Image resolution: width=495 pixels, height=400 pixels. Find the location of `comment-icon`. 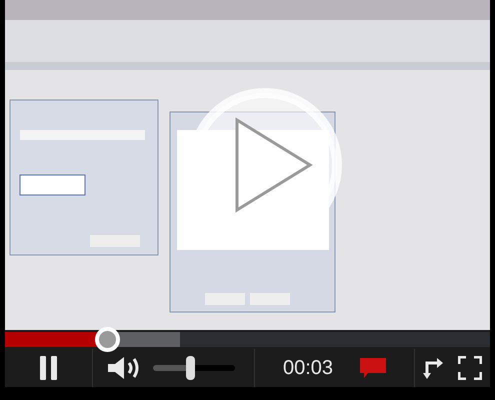

comment-icon is located at coordinates (373, 368).